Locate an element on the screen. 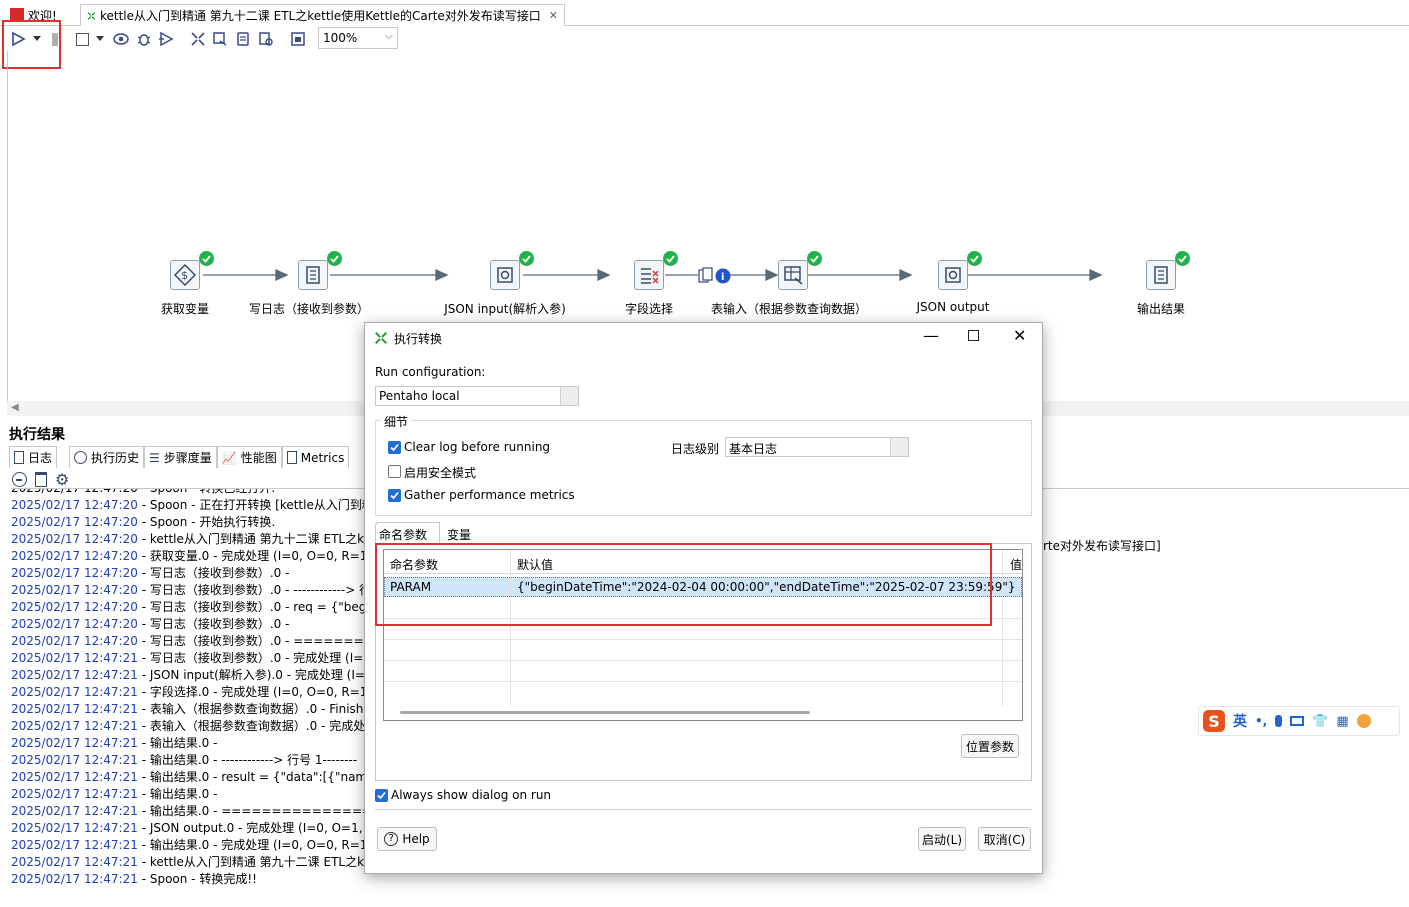 The height and width of the screenshot is (907, 1409). run-configuration-select: Pentaho local is located at coordinates (477, 396).